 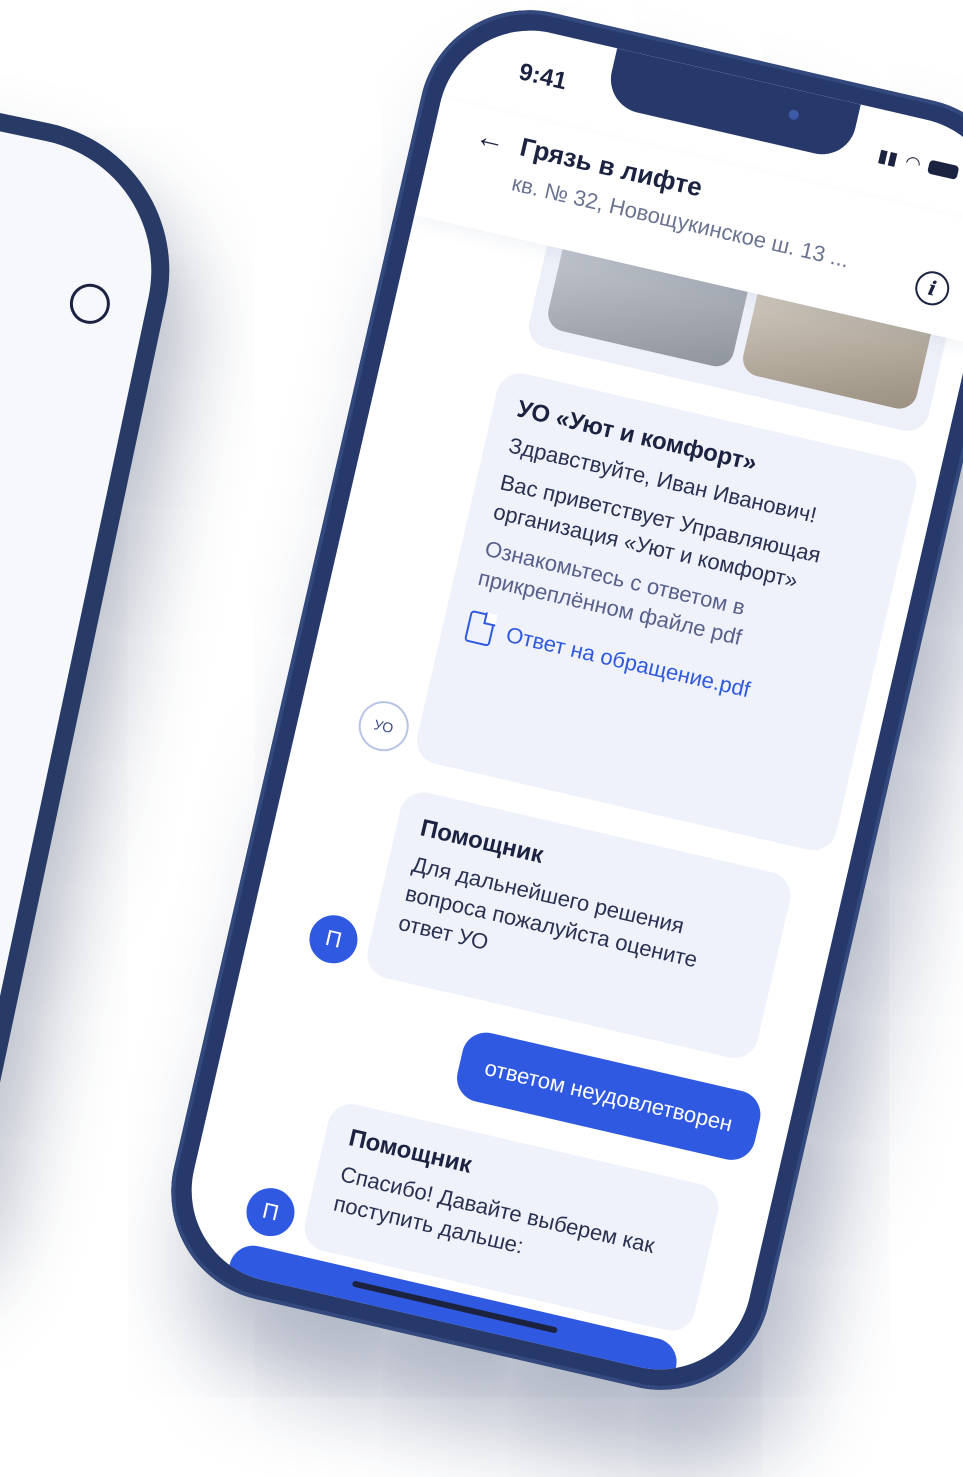 What do you see at coordinates (932, 288) in the screenshot?
I see `info-icon: i` at bounding box center [932, 288].